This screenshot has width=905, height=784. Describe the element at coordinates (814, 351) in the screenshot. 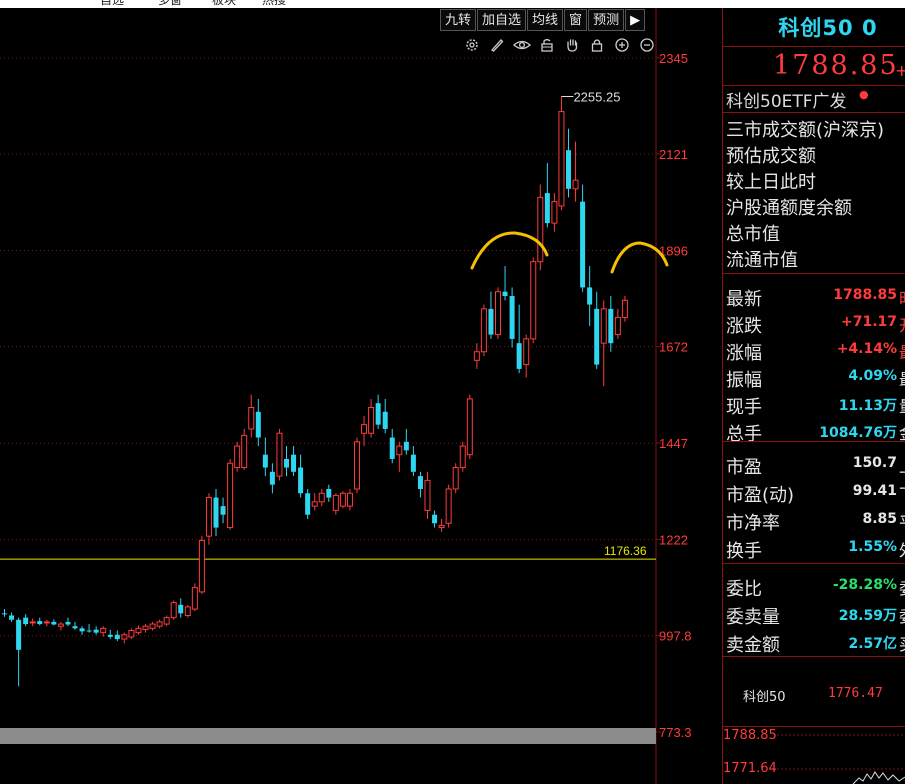

I see `quote-row: 涨幅 +4.14%最` at that location.